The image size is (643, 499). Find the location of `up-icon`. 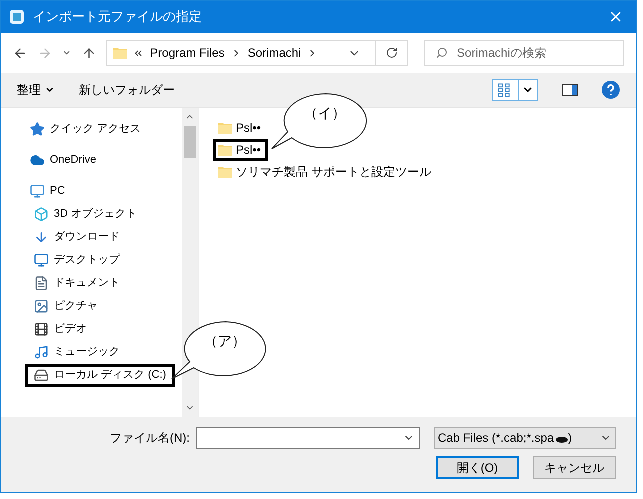

up-icon is located at coordinates (89, 53).